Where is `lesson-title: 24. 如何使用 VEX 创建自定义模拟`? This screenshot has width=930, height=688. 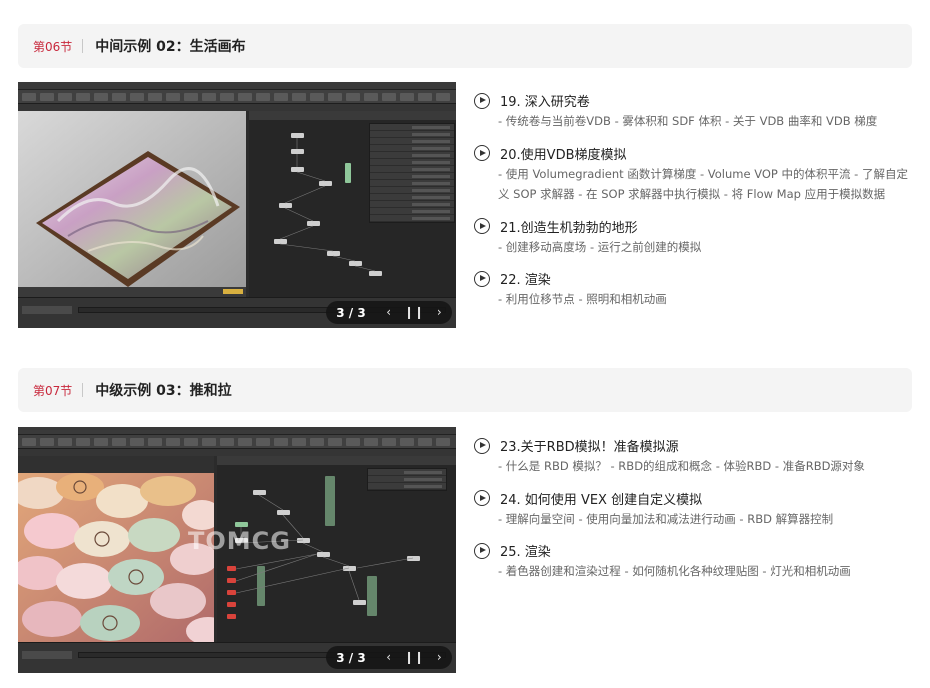
lesson-title: 24. 如何使用 VEX 创建自定义模拟 is located at coordinates (601, 500).